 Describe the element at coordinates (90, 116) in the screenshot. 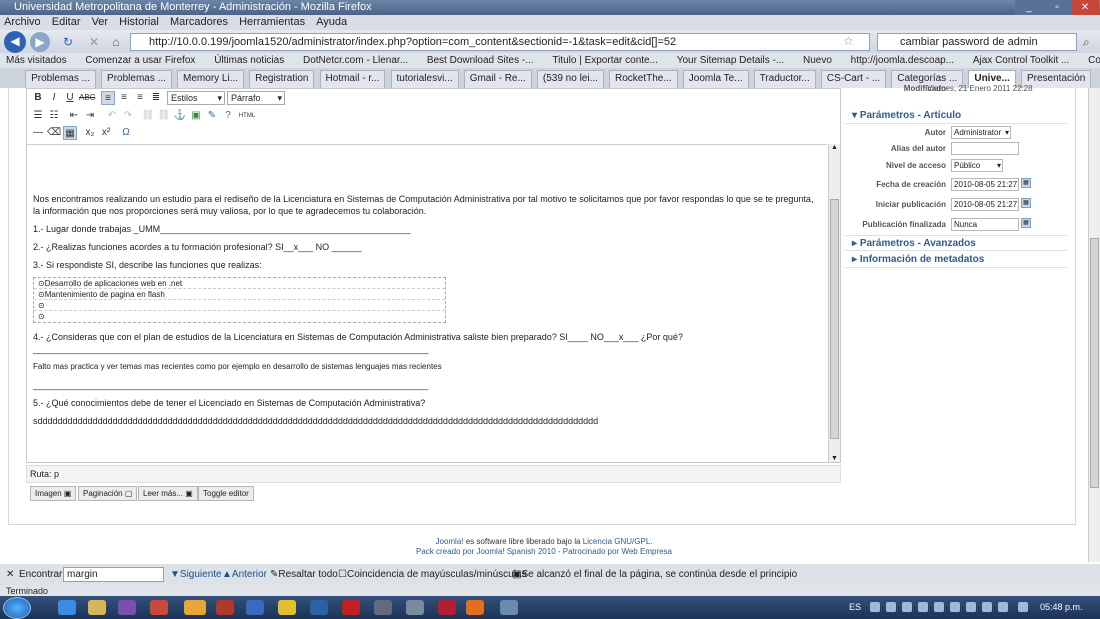

I see `indent-icon: ⇥` at that location.